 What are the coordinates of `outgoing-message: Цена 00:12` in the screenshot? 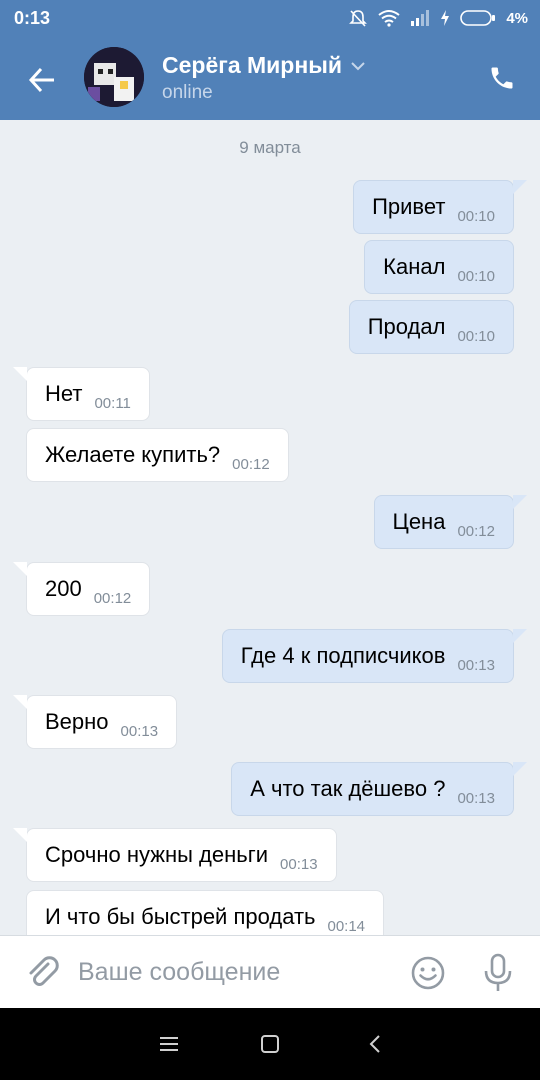 It's located at (450, 522).